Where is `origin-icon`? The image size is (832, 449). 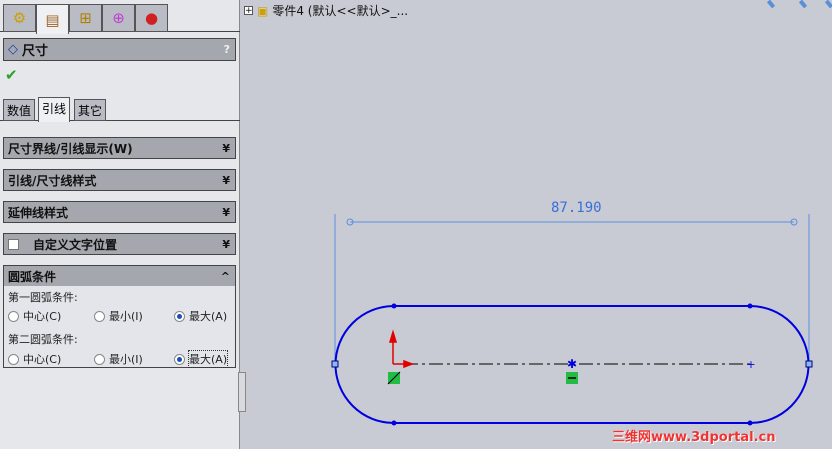 origin-icon is located at coordinates (401, 349).